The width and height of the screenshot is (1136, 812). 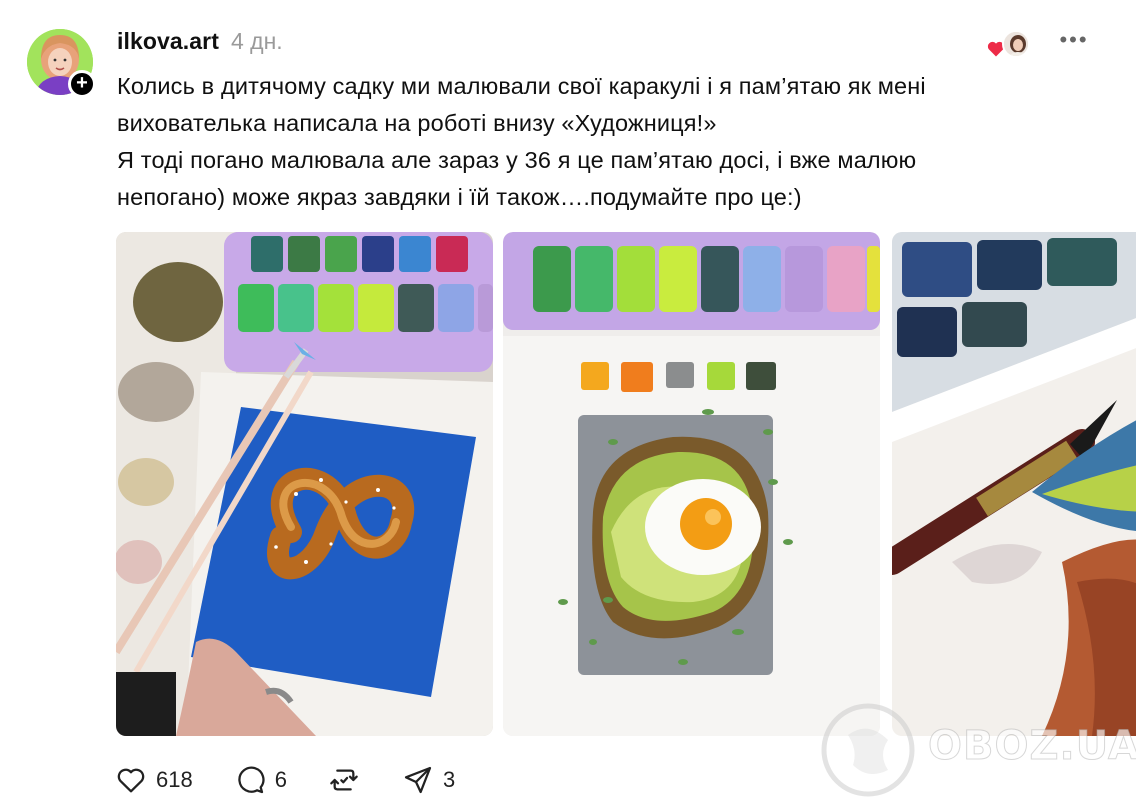 I want to click on send-icon, so click(x=418, y=780).